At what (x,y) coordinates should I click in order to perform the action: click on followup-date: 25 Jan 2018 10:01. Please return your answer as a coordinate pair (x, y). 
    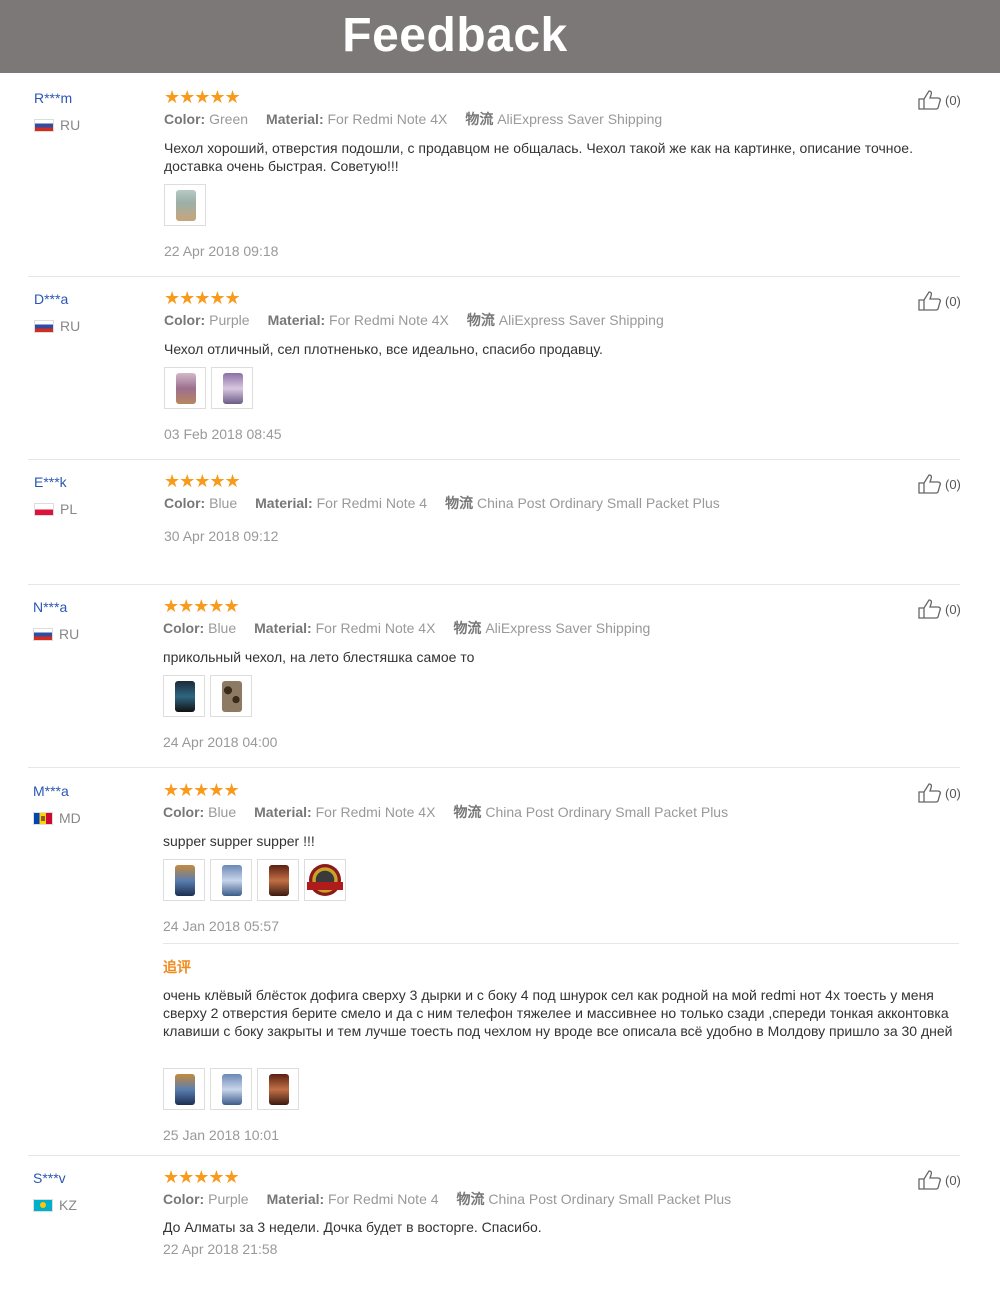
    Looking at the image, I should click on (221, 1135).